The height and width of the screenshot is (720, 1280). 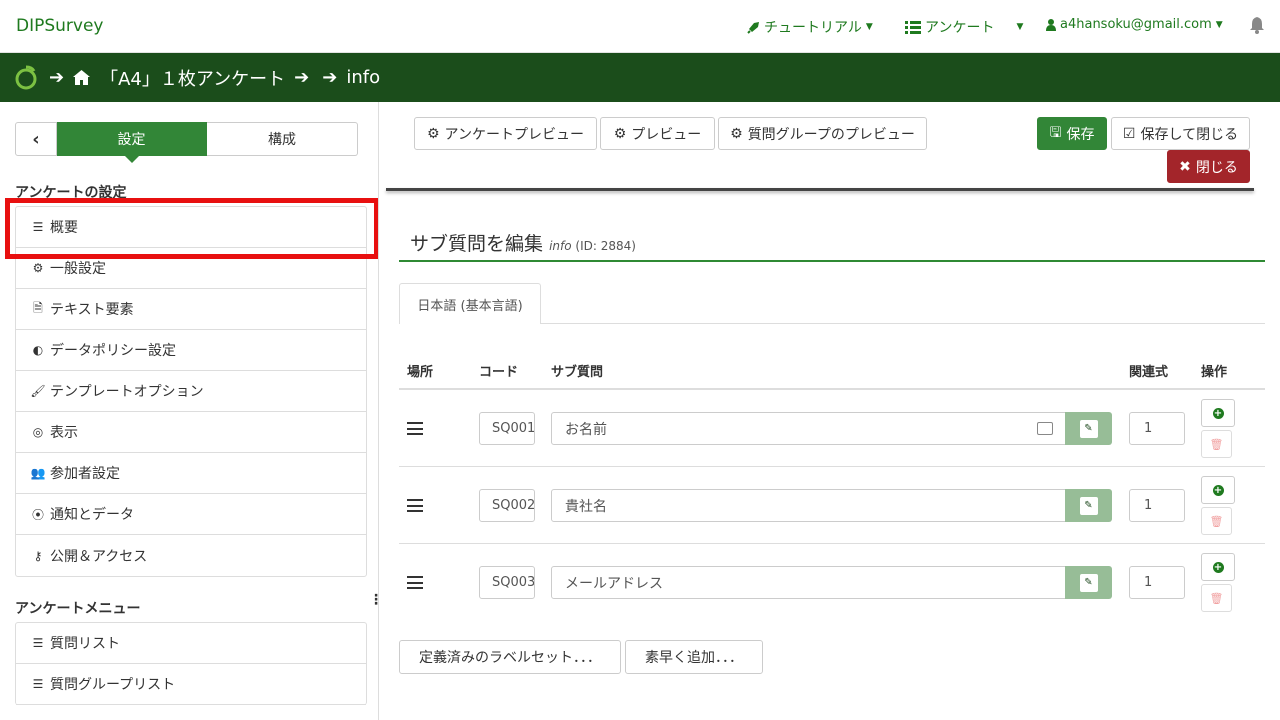 What do you see at coordinates (813, 28) in the screenshot?
I see `tutorial-label: チュートリアル` at bounding box center [813, 28].